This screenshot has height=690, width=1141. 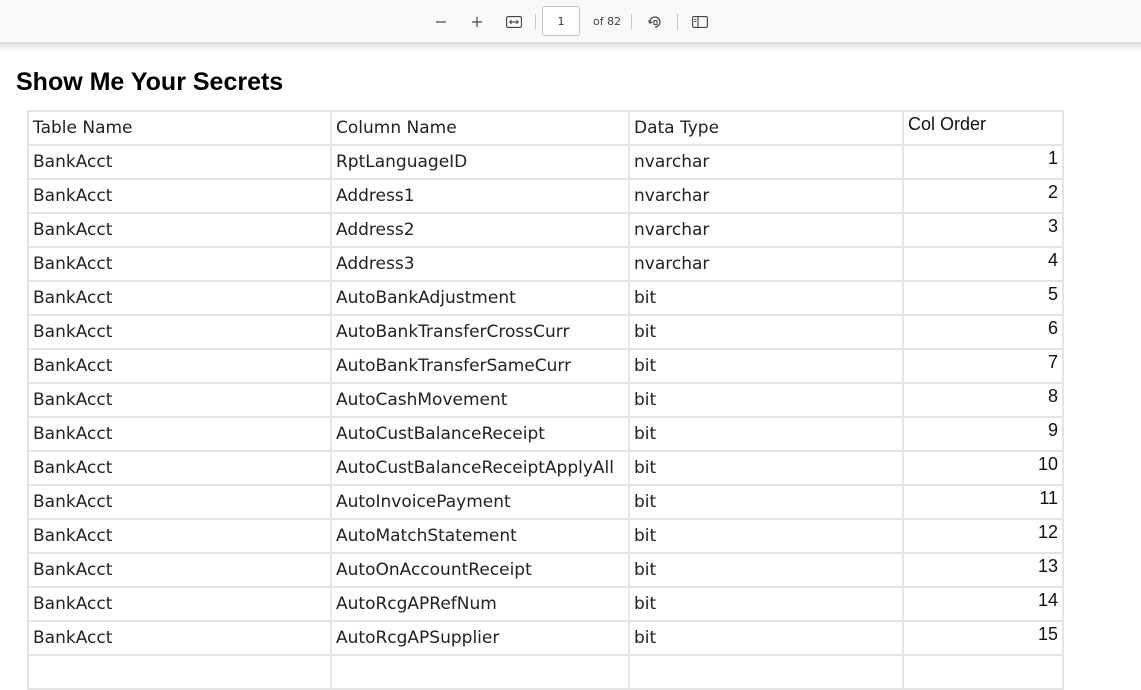 What do you see at coordinates (983, 366) in the screenshot?
I see `cell-col-order: 7` at bounding box center [983, 366].